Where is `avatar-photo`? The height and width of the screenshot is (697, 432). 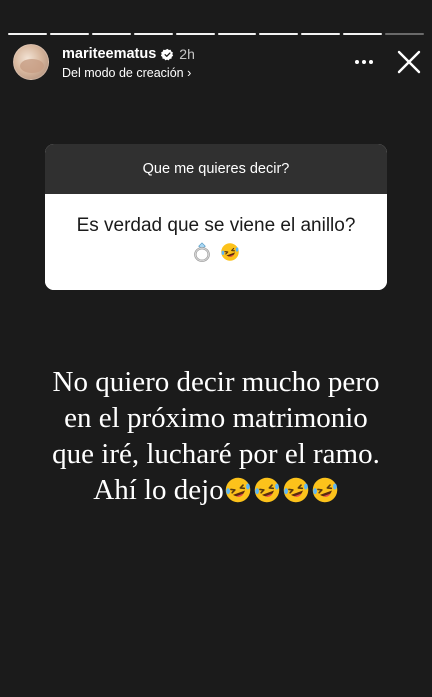 avatar-photo is located at coordinates (32, 66).